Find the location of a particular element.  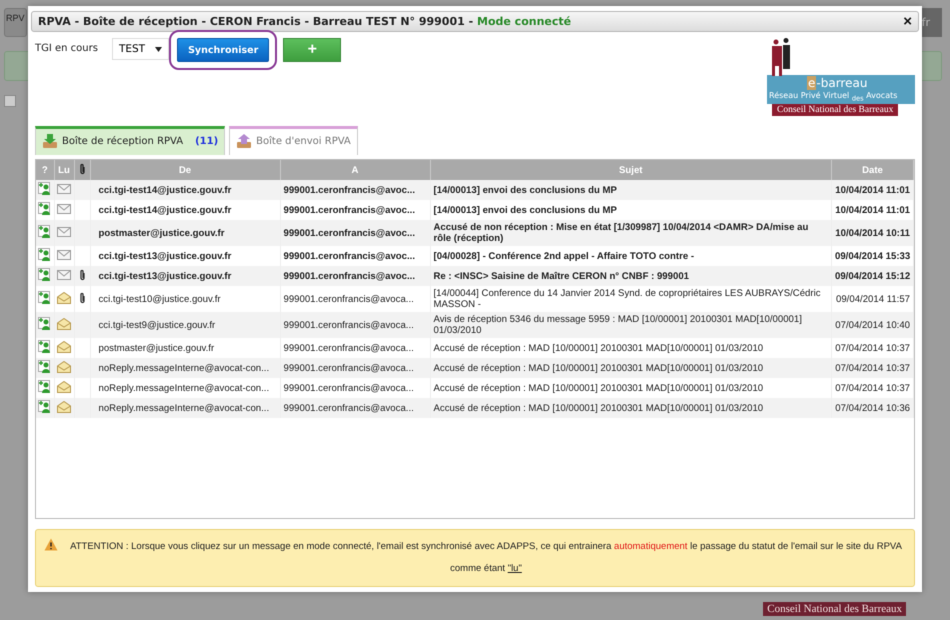

subject-cell: Accusé de non réception : Mise en état [1/309987] 10/04/2014 <DAMR> DA/mise au rôle (réception) is located at coordinates (631, 233).